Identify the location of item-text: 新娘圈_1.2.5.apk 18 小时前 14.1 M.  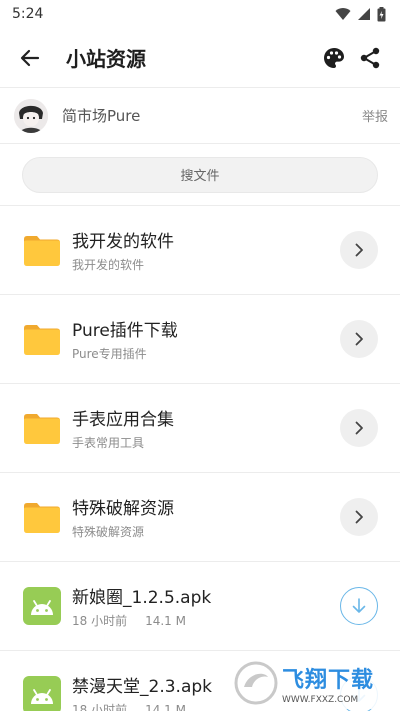
(206, 606).